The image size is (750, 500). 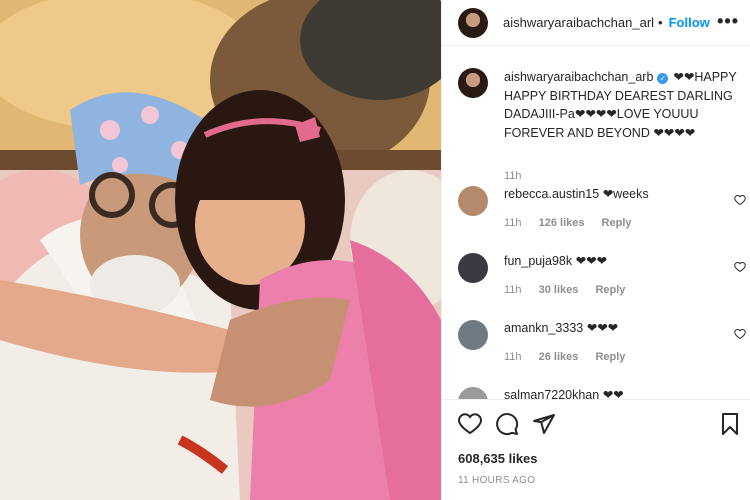 What do you see at coordinates (603, 278) in the screenshot?
I see `comment-item: fun_puja98k ❤❤❤ 11h 30 likes Reply` at bounding box center [603, 278].